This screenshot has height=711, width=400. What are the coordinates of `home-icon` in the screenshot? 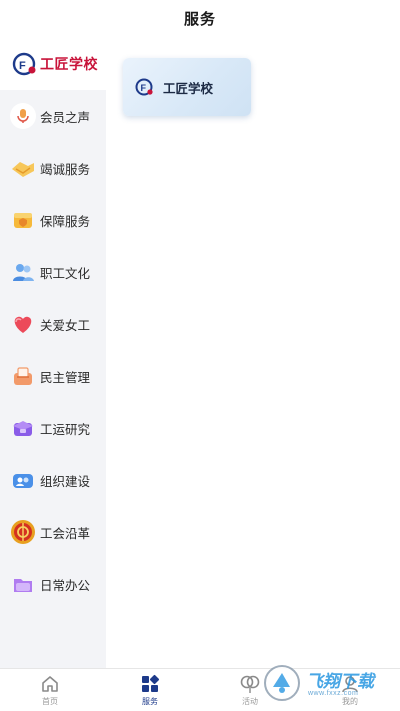 It's located at (50, 684).